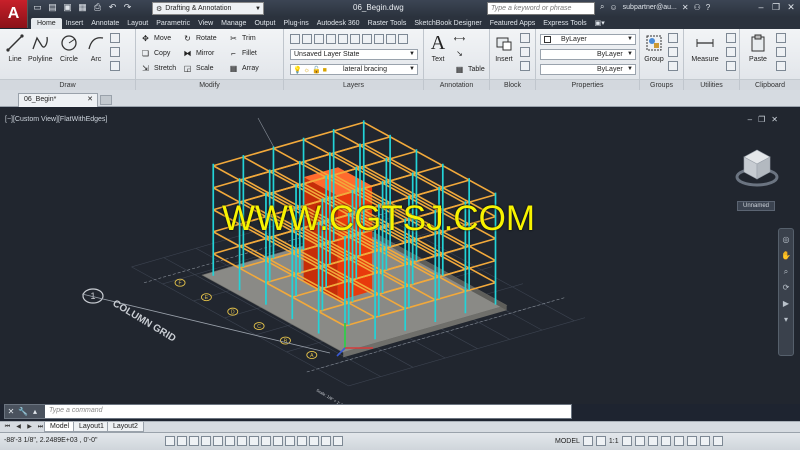 Image resolution: width=800 pixels, height=450 pixels. Describe the element at coordinates (290, 441) in the screenshot. I see `lineweight-icon` at that location.